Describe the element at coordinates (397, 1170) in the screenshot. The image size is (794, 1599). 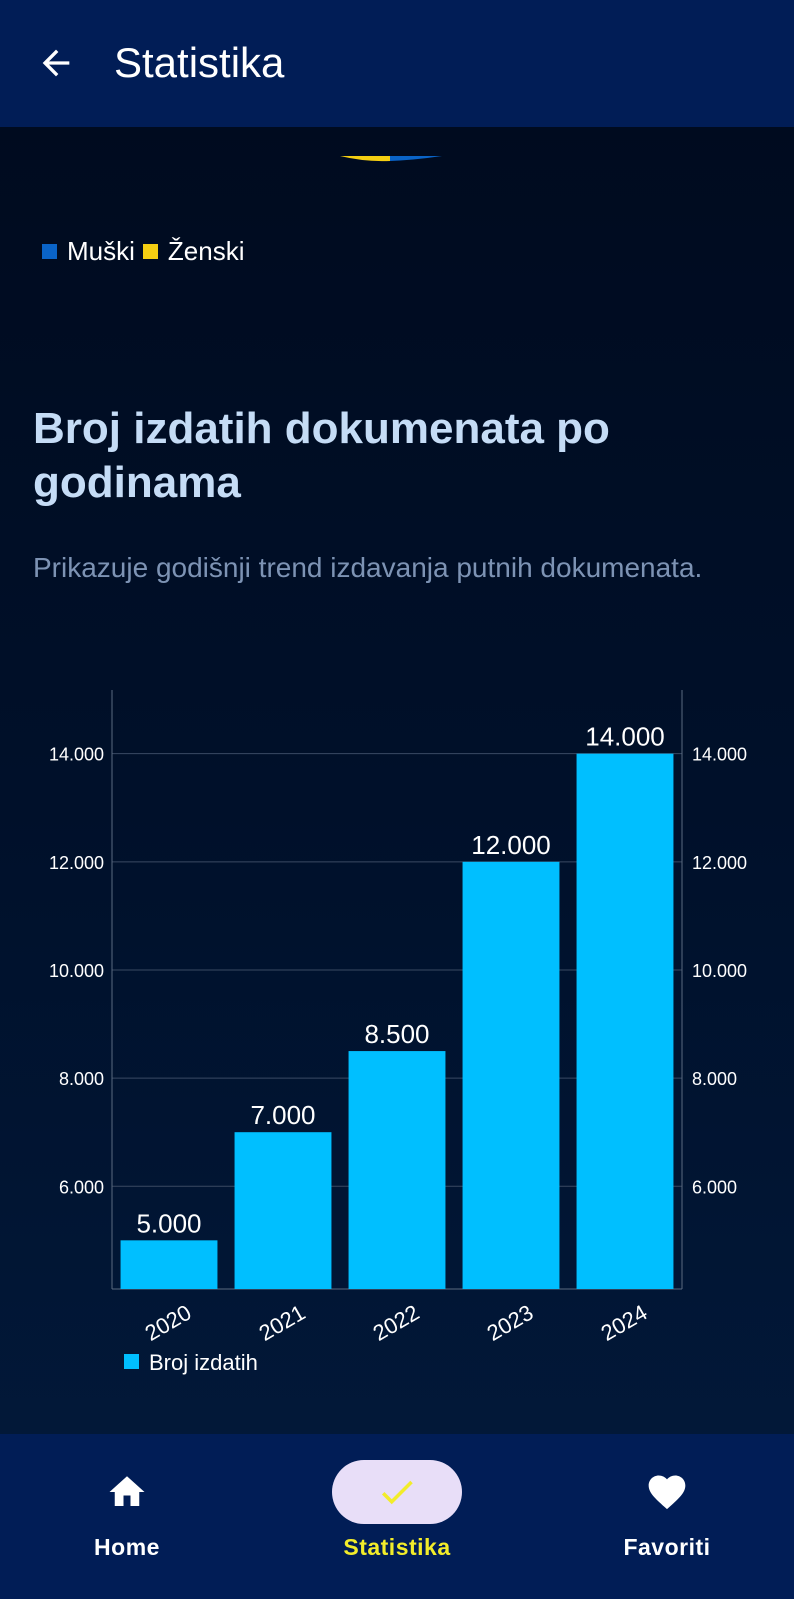
I see `bar-2022` at that location.